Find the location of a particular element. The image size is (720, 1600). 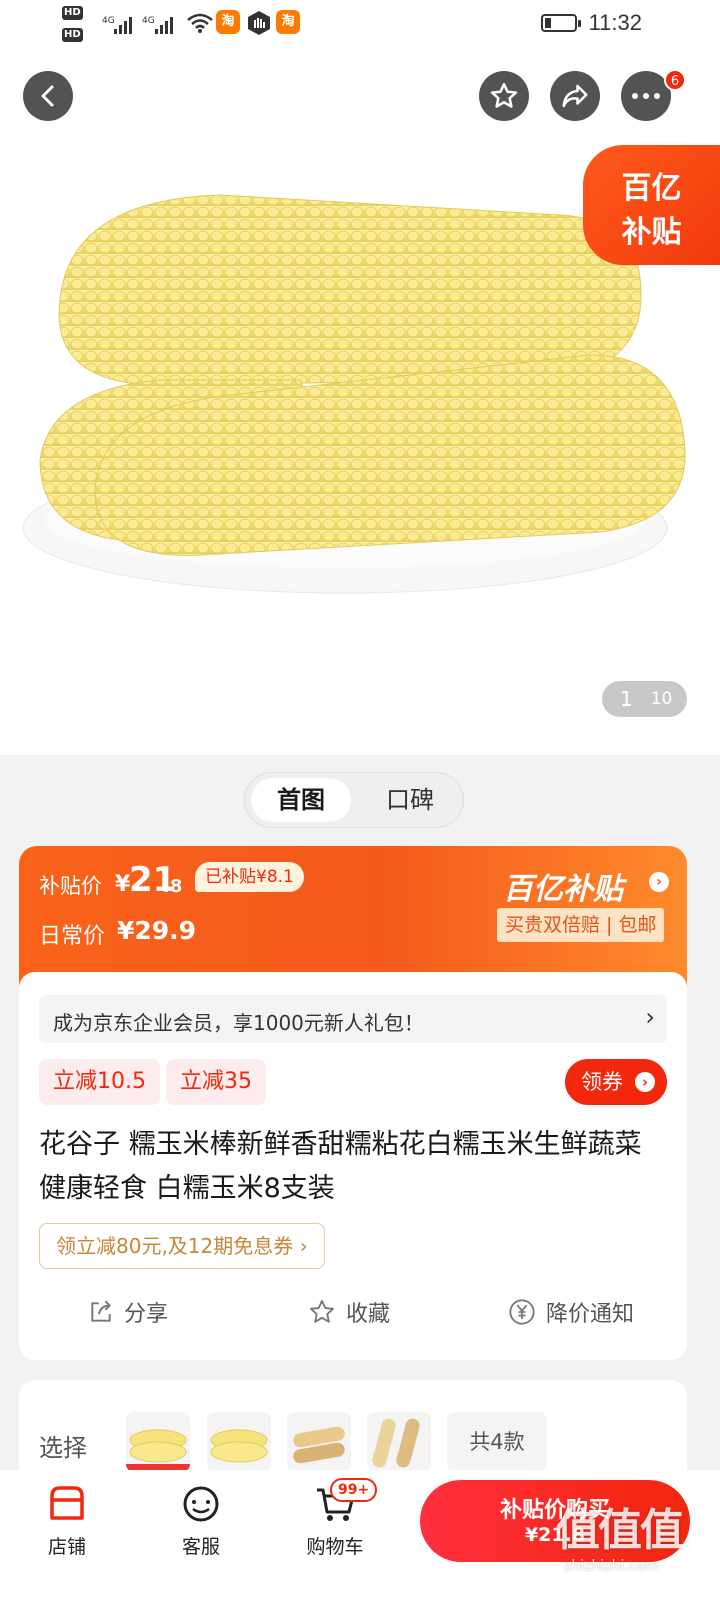

subsidy-price-label: 补贴价 is located at coordinates (70, 886).